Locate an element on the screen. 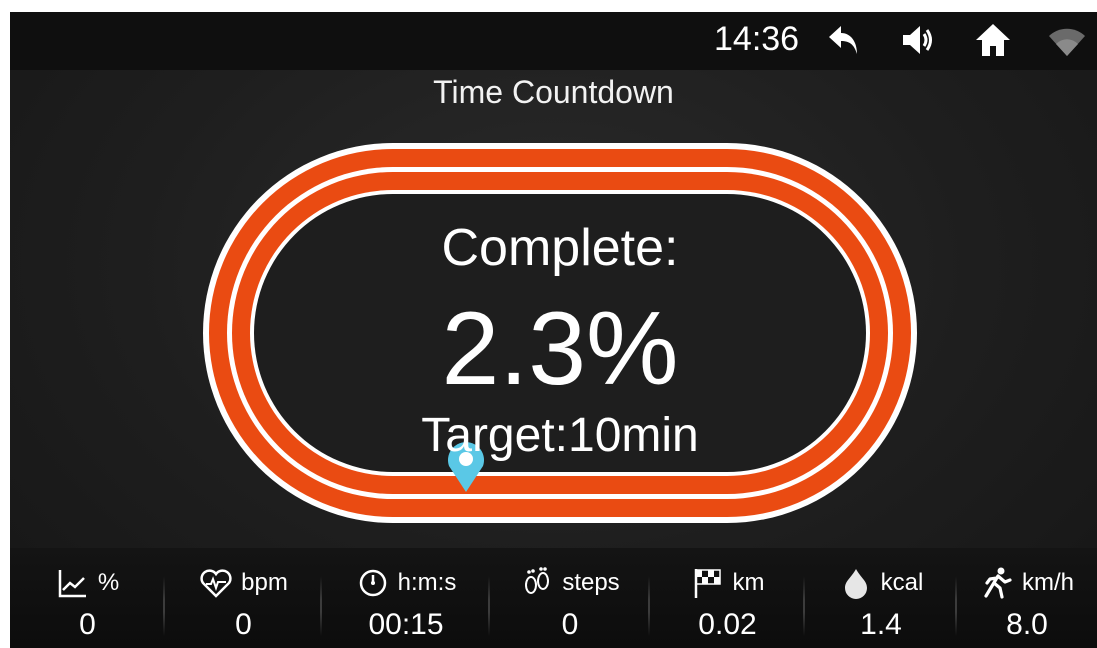 This screenshot has width=1097, height=648. bezel-top is located at coordinates (548, 6).